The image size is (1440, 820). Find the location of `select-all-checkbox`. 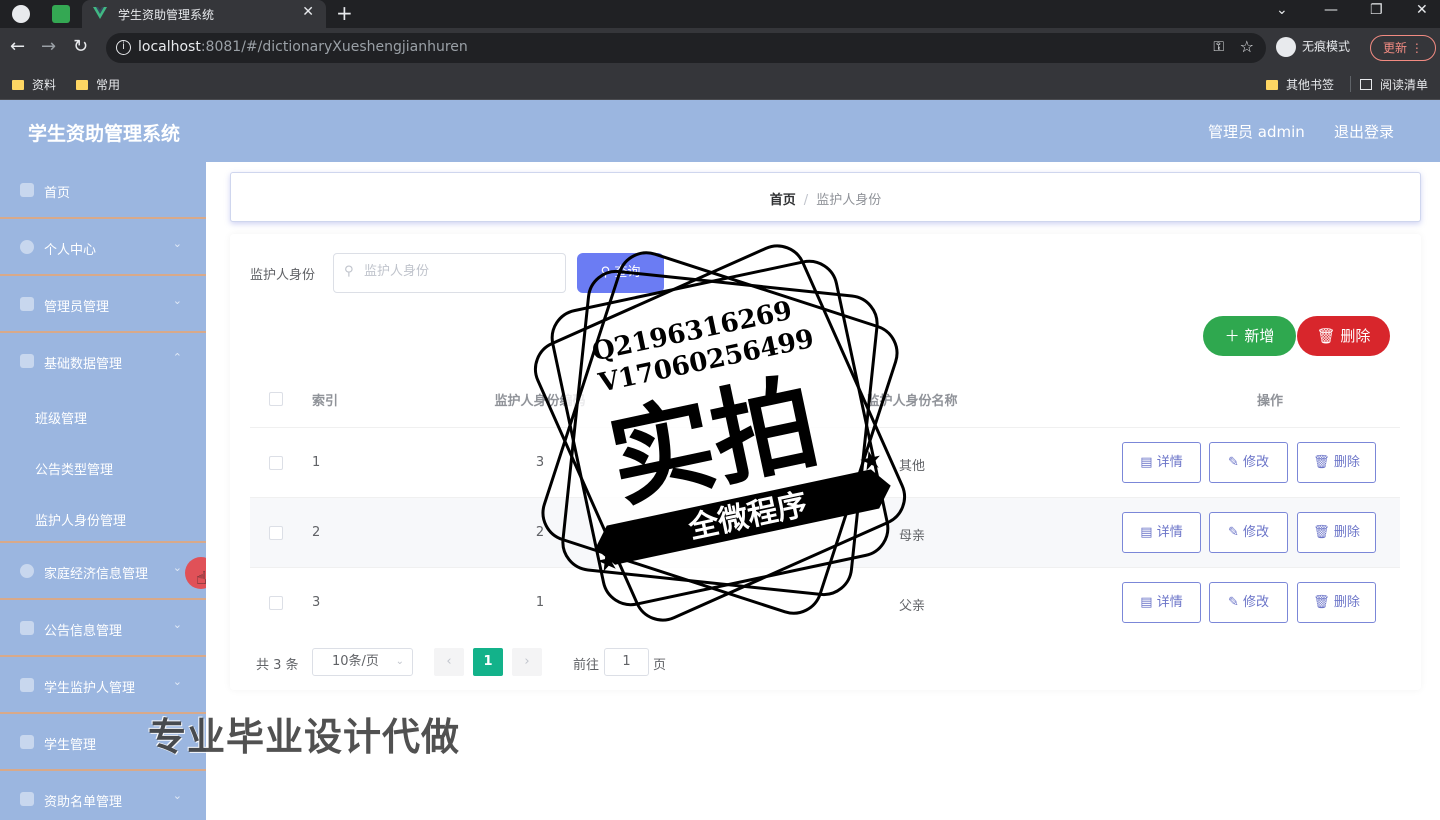

select-all-checkbox is located at coordinates (276, 399).